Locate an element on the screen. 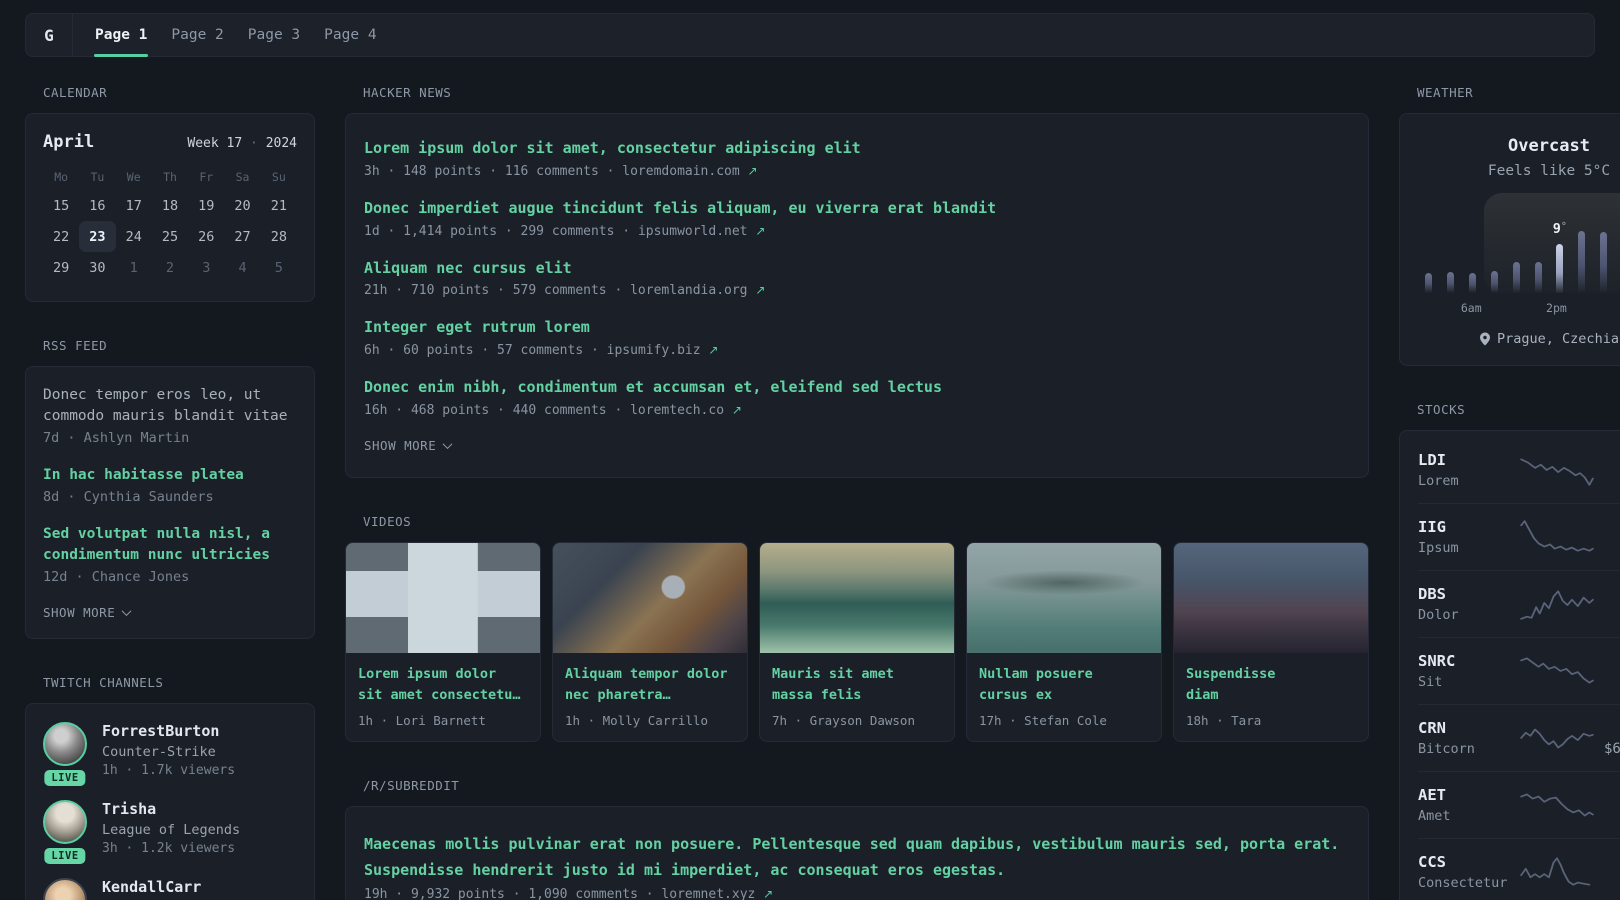 The width and height of the screenshot is (1620, 900). calendar-weekday: Su is located at coordinates (278, 177).